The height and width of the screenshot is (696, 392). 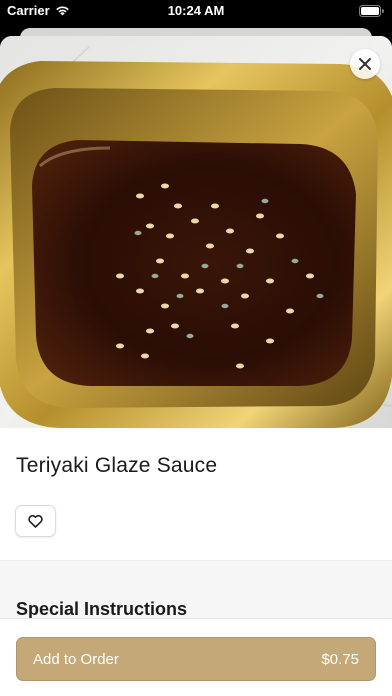 I want to click on close-icon, so click(x=365, y=64).